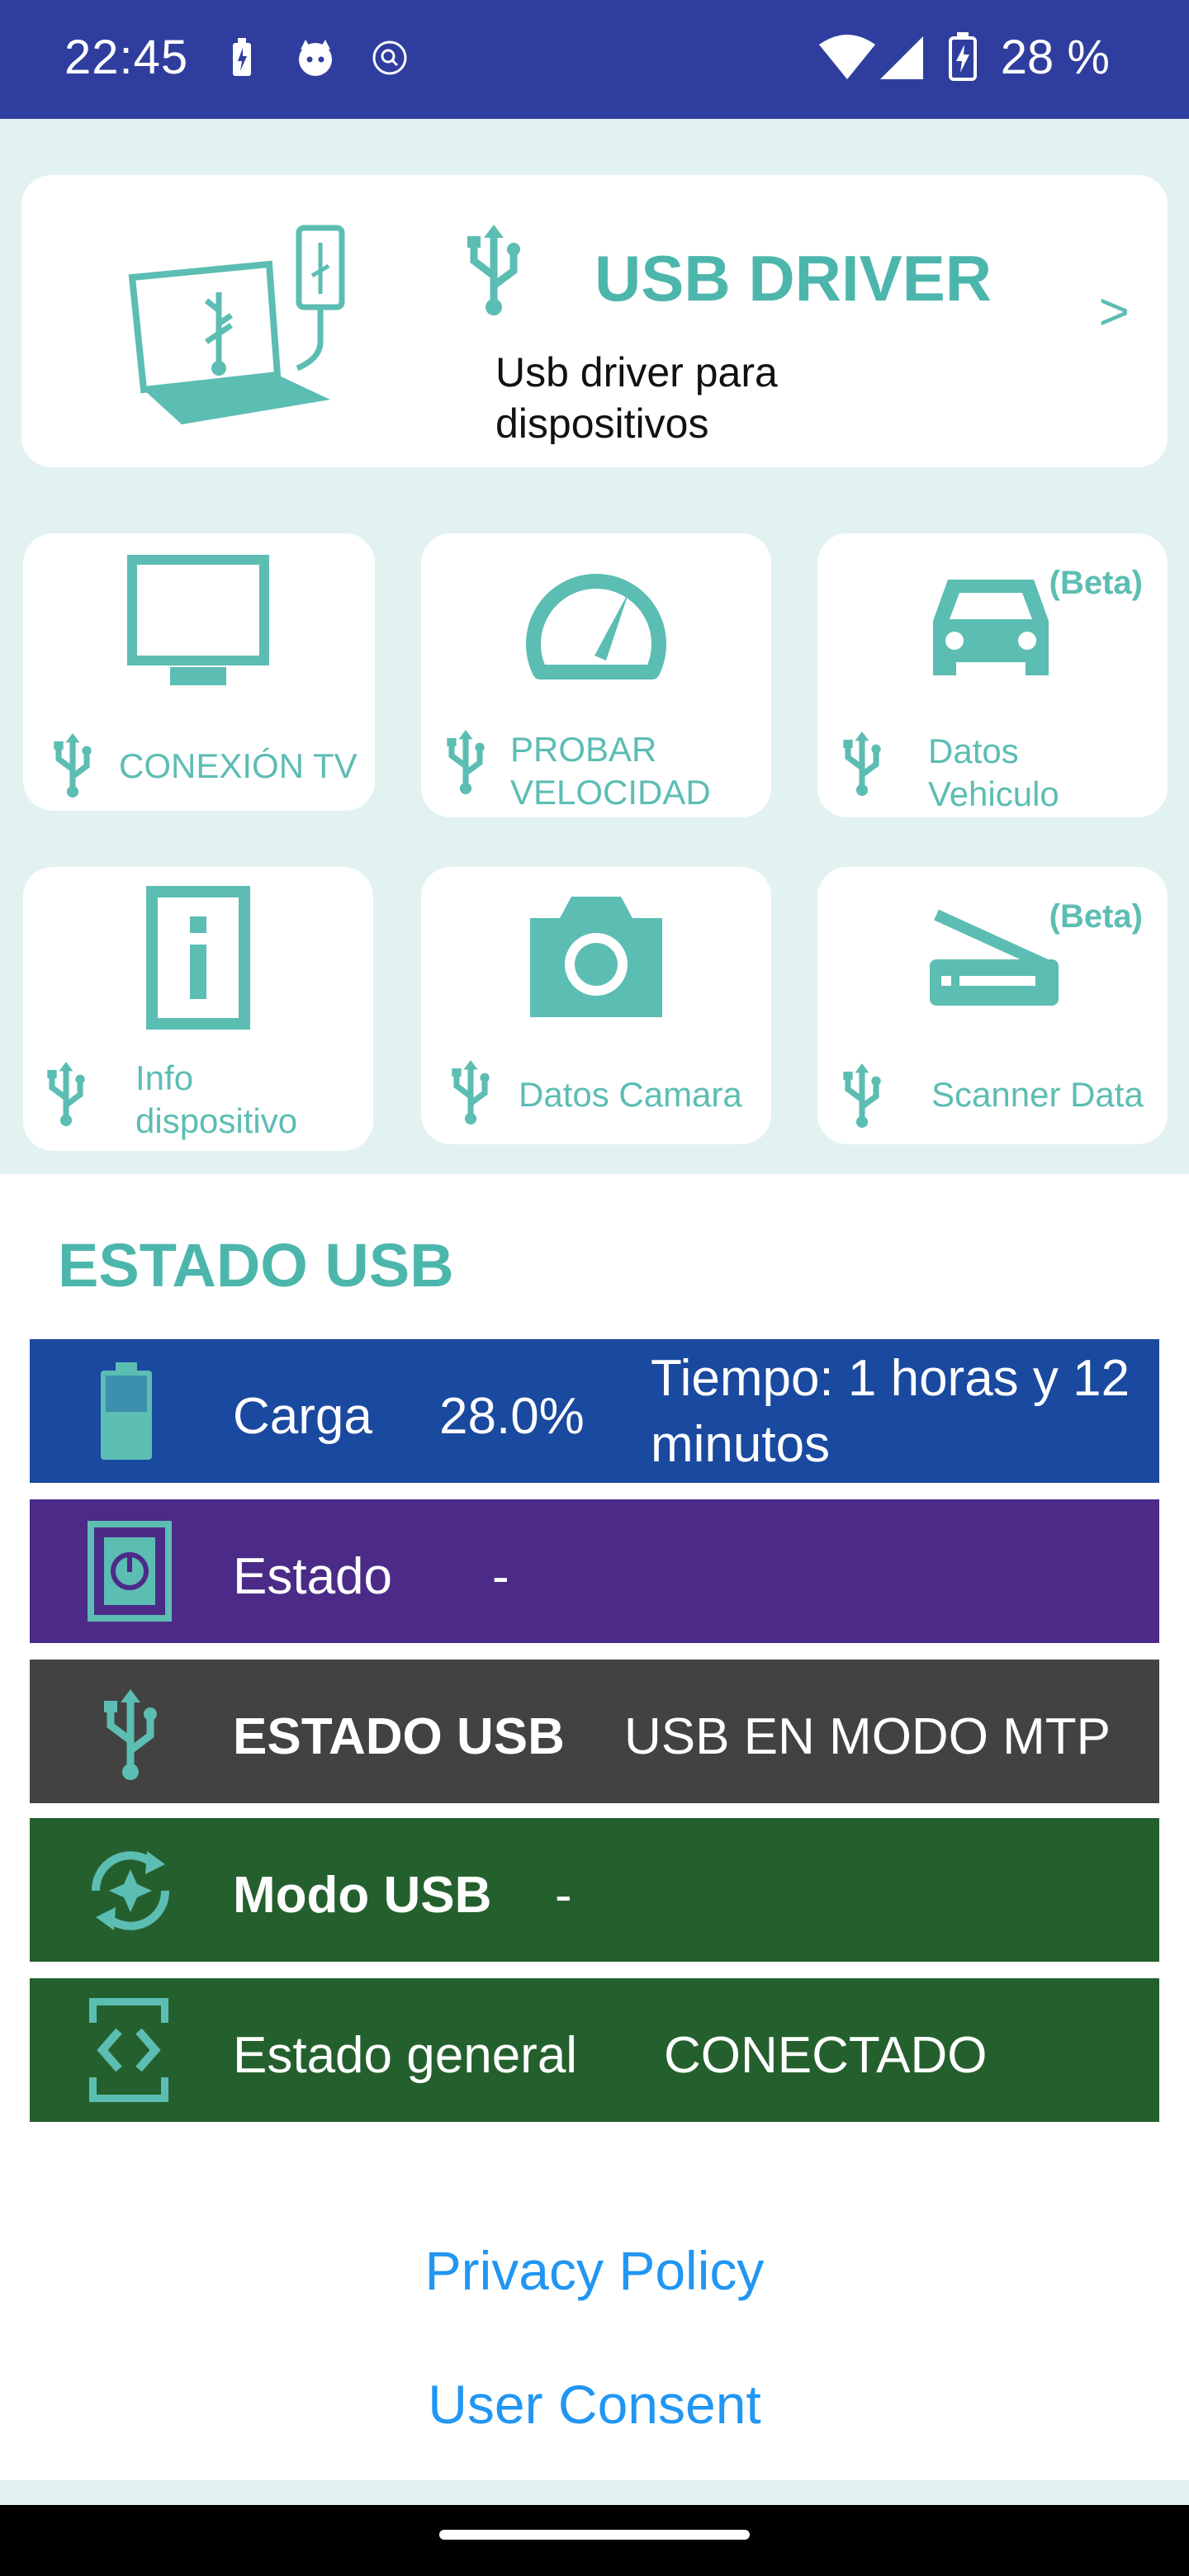 The height and width of the screenshot is (2576, 1189). What do you see at coordinates (390, 60) in the screenshot?
I see `location-icon` at bounding box center [390, 60].